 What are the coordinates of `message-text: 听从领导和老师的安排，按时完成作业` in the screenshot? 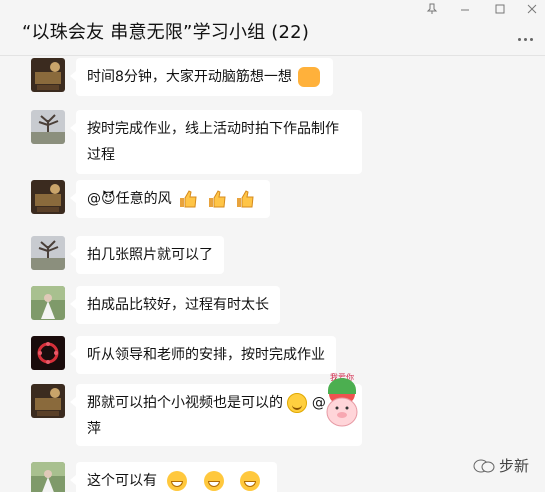 It's located at (206, 355).